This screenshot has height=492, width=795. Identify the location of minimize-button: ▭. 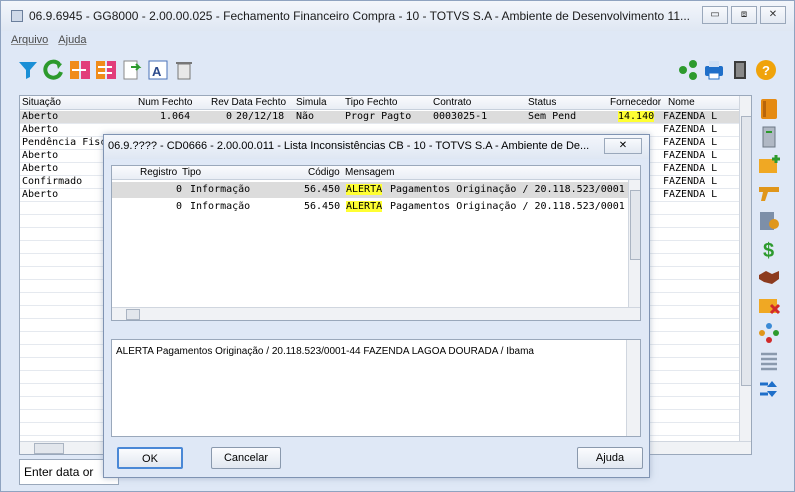
(715, 15).